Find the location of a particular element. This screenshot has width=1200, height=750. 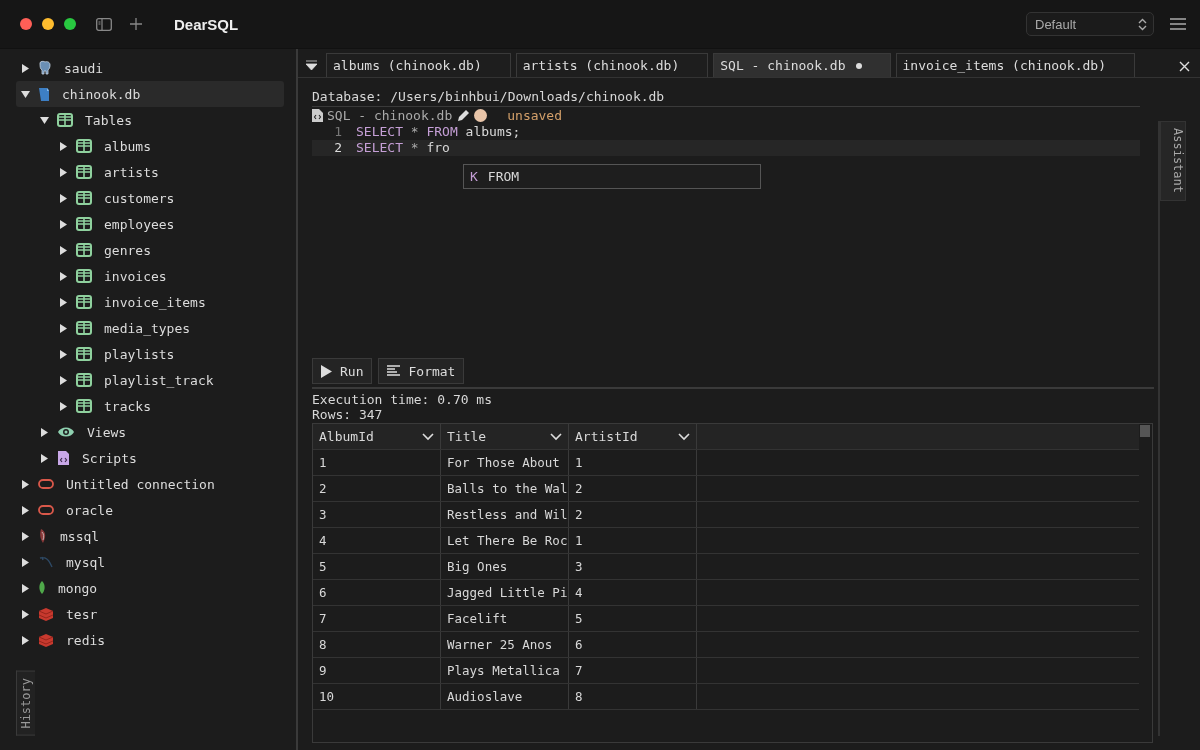

table-cell: Plays Metallica is located at coordinates (505, 670).